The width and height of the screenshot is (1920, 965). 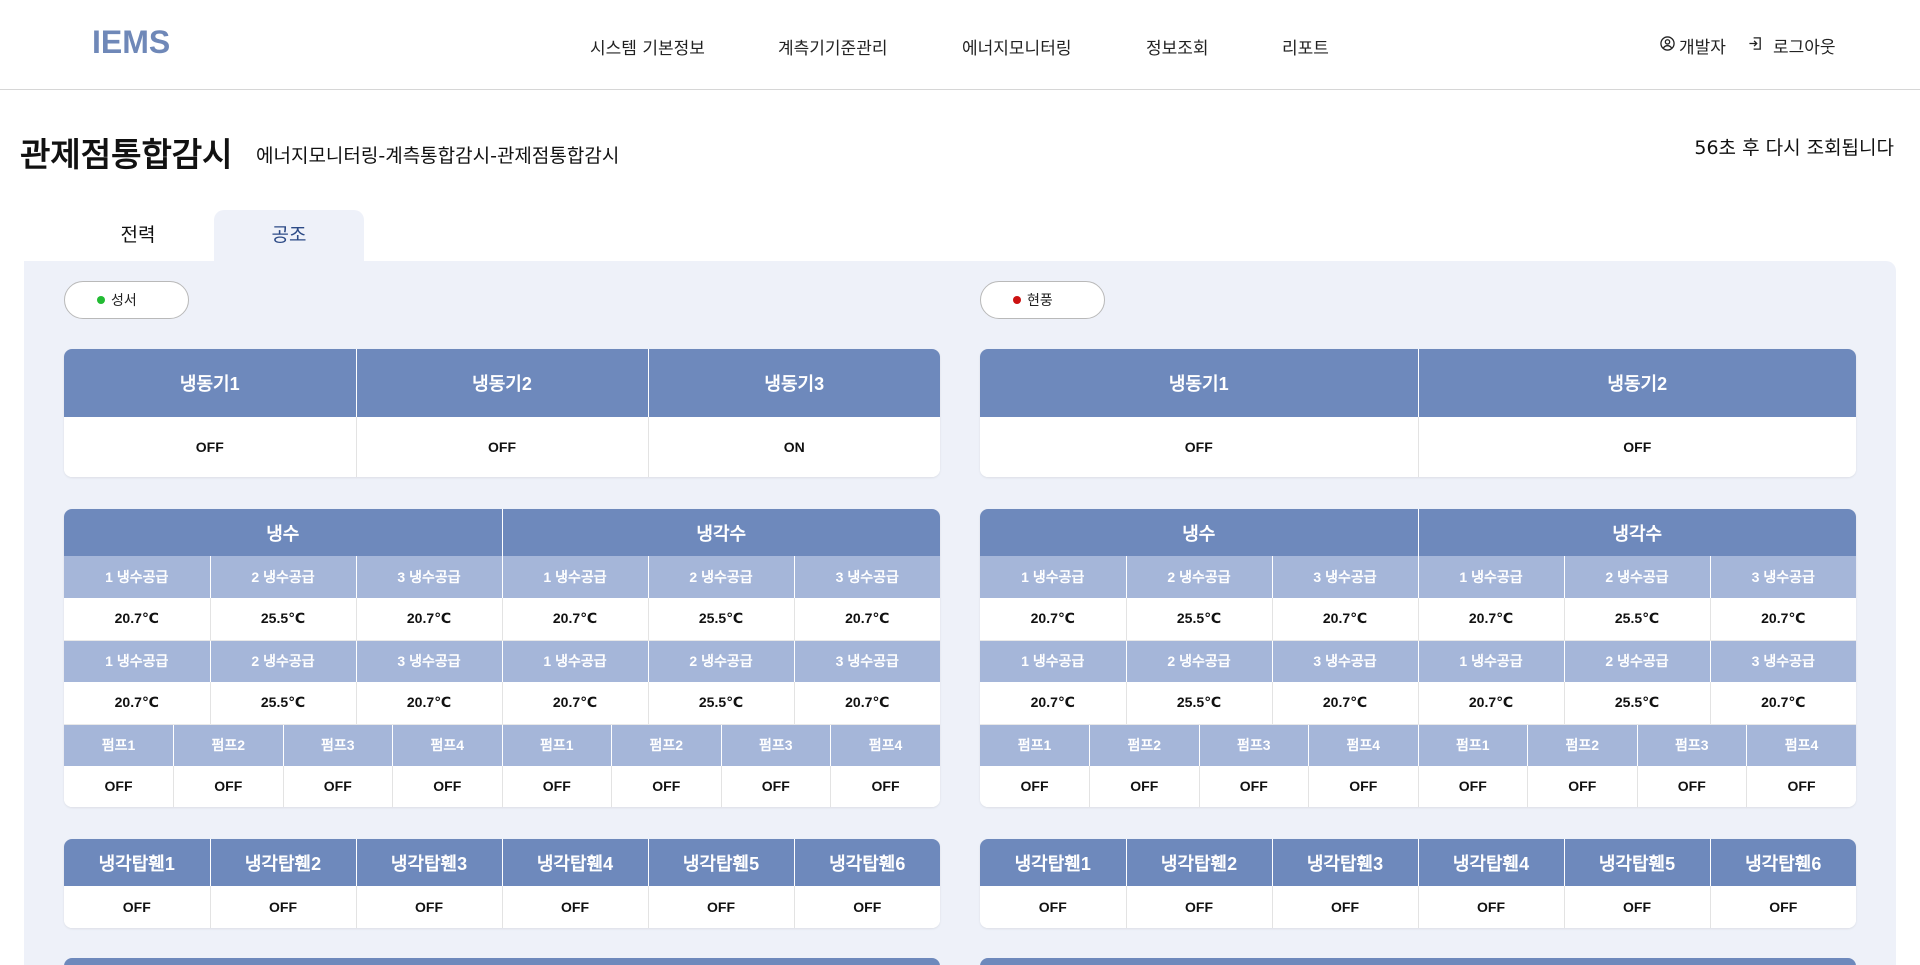 What do you see at coordinates (1305, 46) in the screenshot?
I see `nav-item-report: 리포트` at bounding box center [1305, 46].